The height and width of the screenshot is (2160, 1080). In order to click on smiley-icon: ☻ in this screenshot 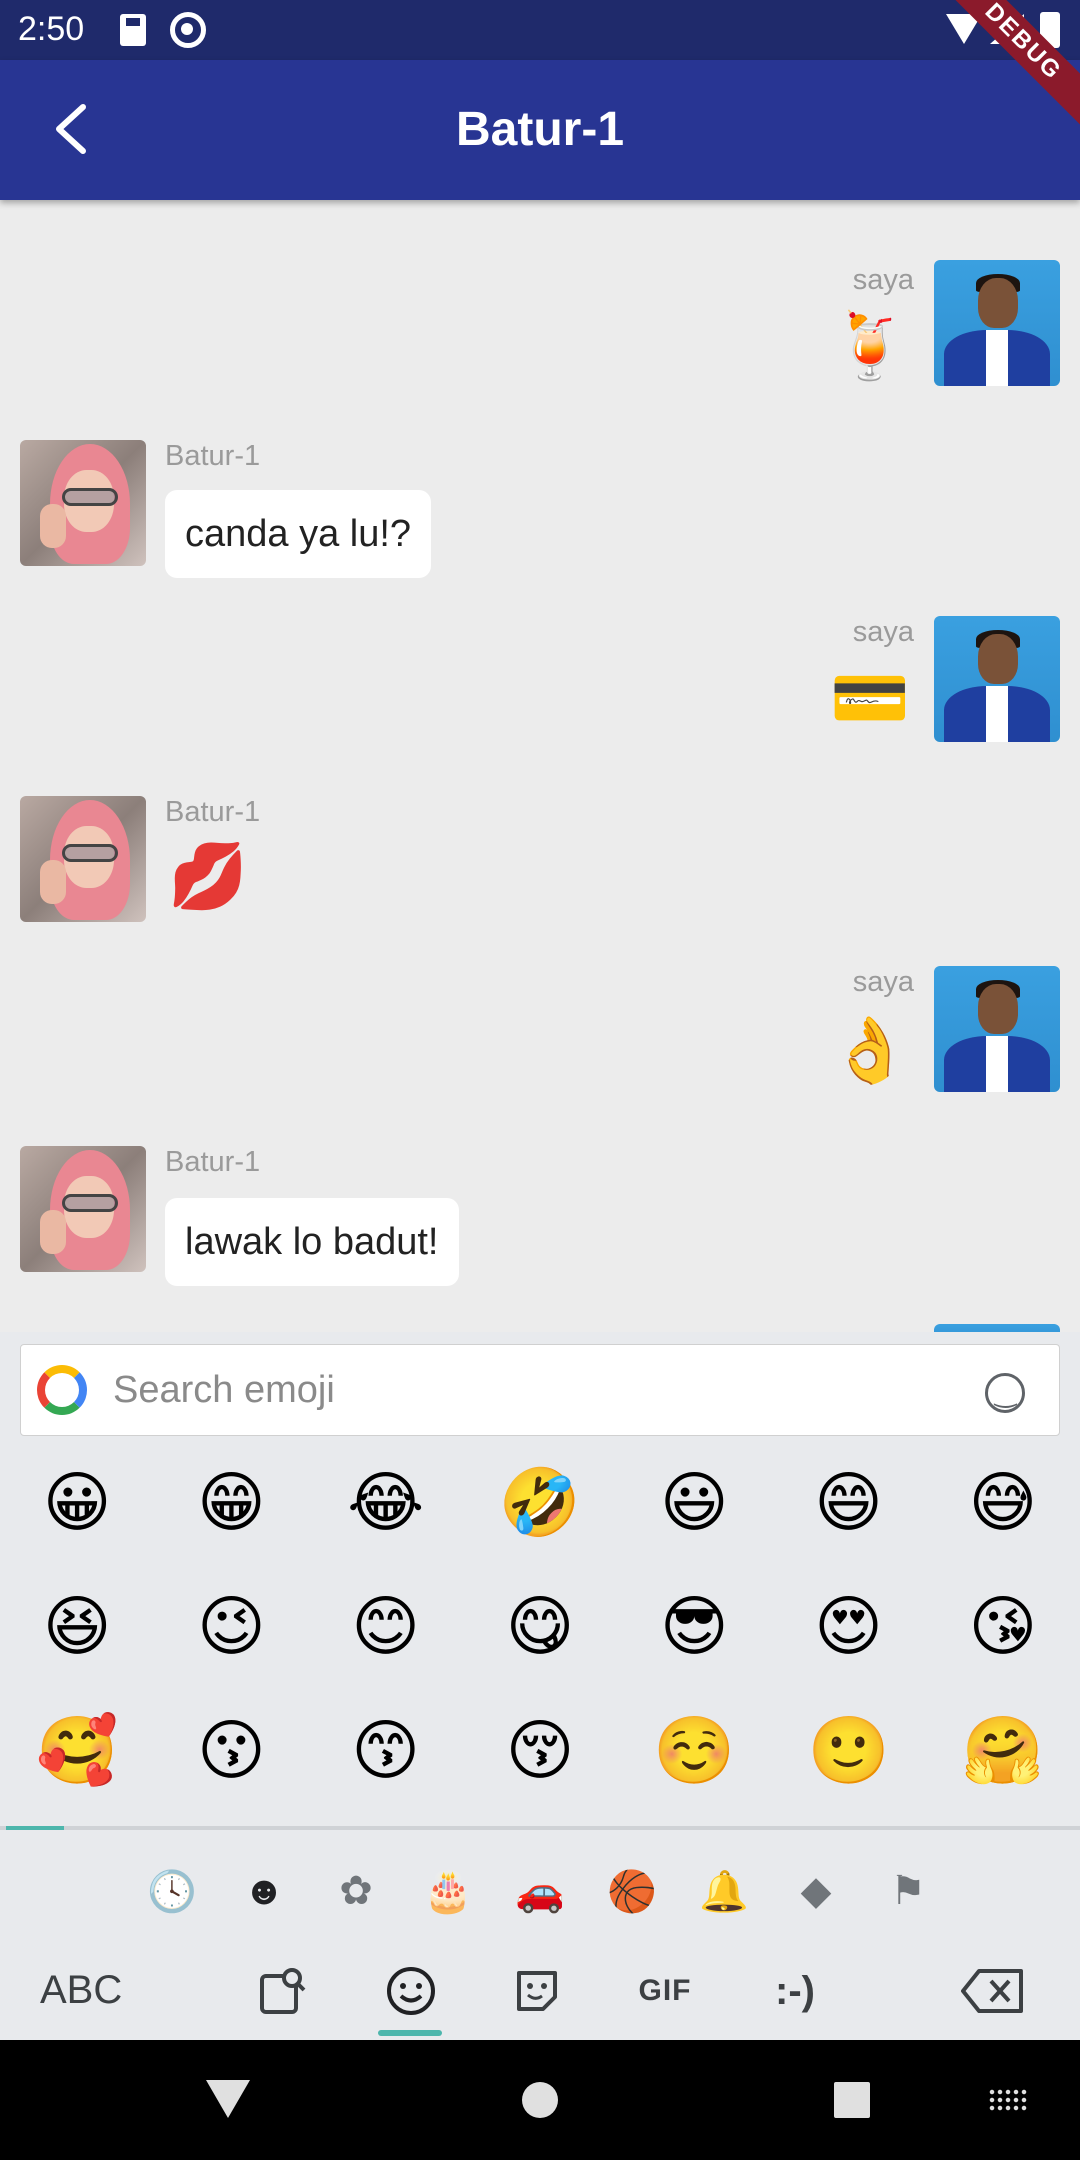, I will do `click(264, 1891)`.